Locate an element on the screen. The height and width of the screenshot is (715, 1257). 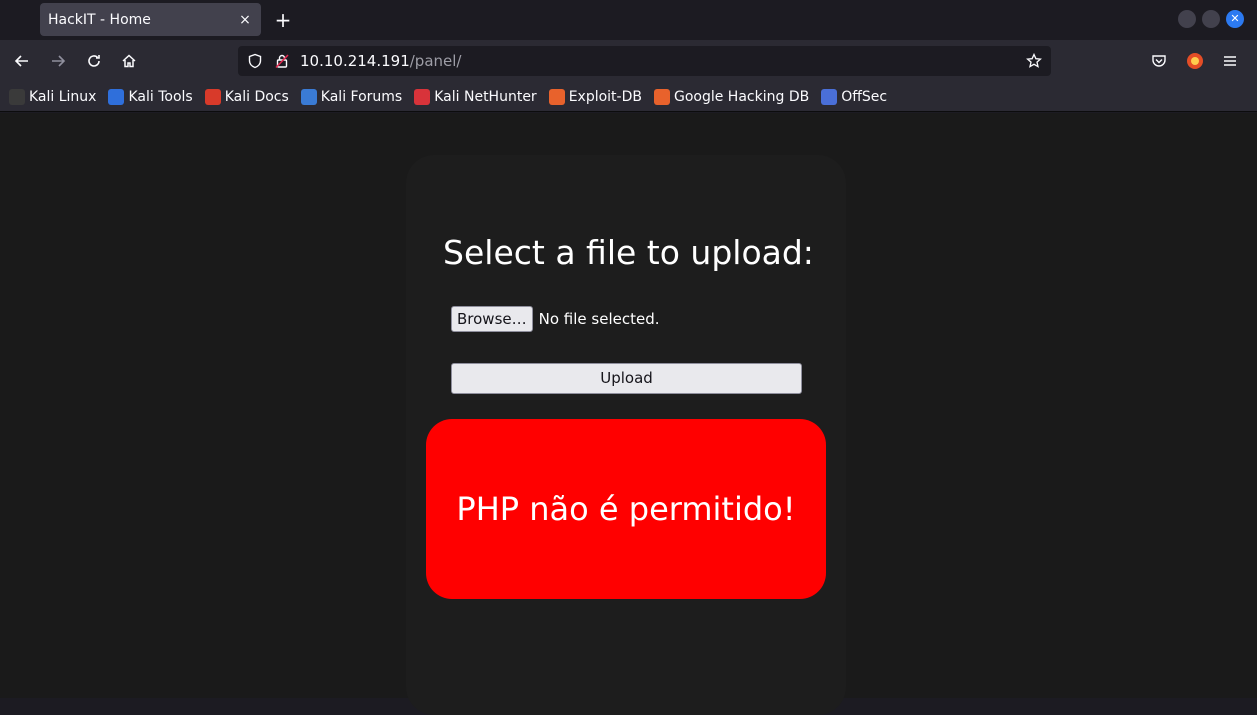
tab-active: HackIT - Home × is located at coordinates (150, 19).